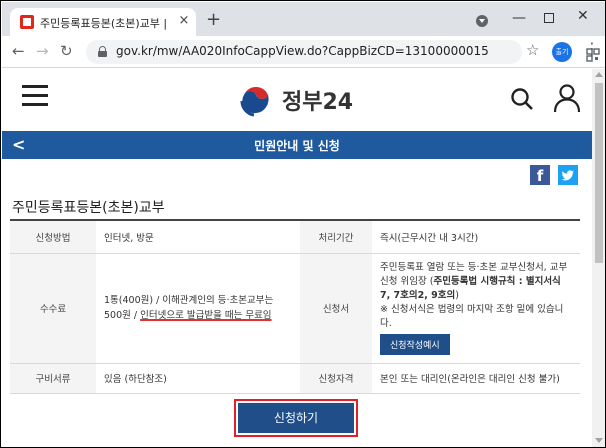 The image size is (606, 448). Describe the element at coordinates (482, 21) in the screenshot. I see `tab-search-icon` at that location.